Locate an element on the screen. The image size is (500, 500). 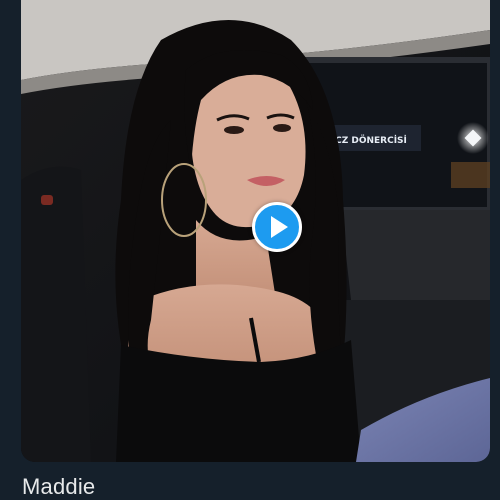
sign-text: CZ DÖNERCİSİ is located at coordinates (371, 140).